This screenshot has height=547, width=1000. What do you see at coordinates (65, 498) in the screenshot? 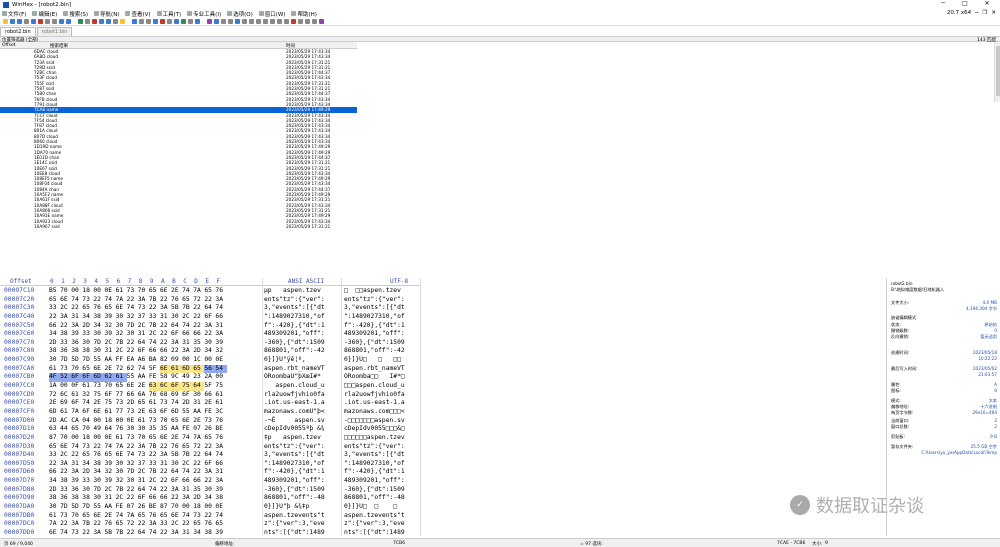
I see `hex-byte: 36` at bounding box center [65, 498].